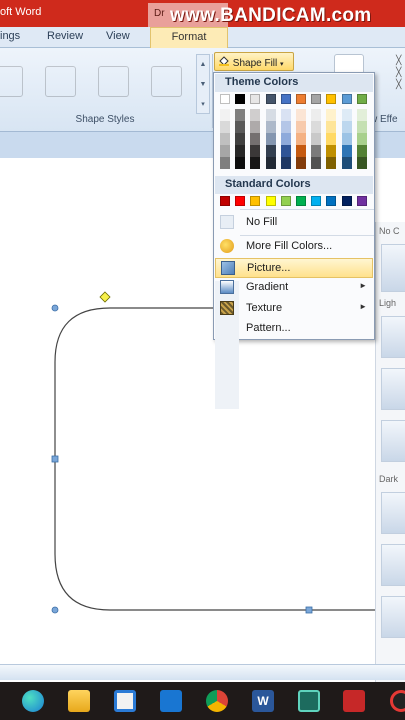 This screenshot has width=405, height=720. I want to click on edge-icon, so click(33, 701).